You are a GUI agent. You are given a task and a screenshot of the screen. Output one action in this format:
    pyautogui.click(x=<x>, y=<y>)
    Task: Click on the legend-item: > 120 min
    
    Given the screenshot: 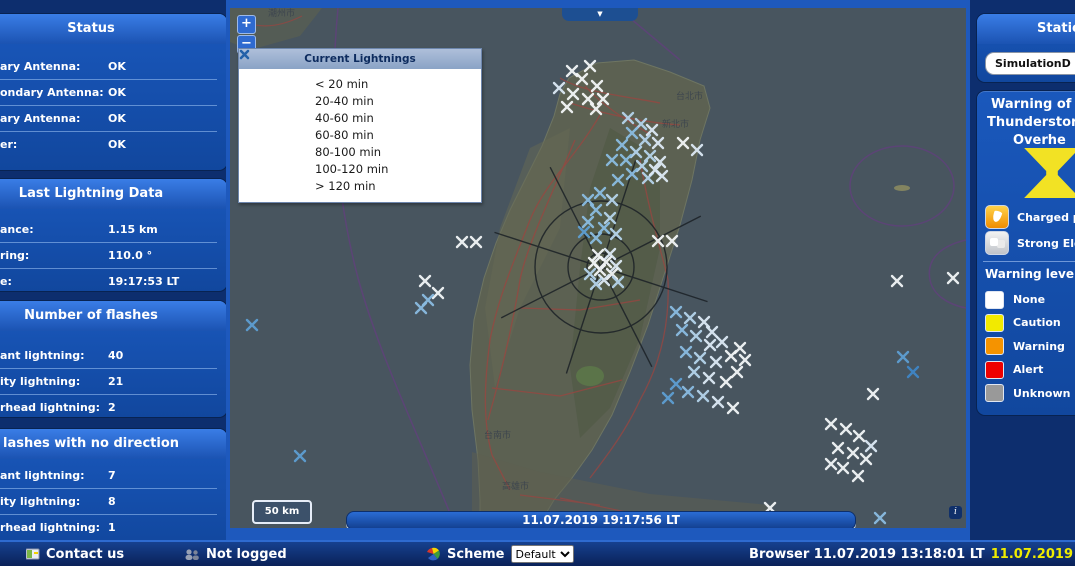 What is the action you would take?
    pyautogui.click(x=360, y=121)
    